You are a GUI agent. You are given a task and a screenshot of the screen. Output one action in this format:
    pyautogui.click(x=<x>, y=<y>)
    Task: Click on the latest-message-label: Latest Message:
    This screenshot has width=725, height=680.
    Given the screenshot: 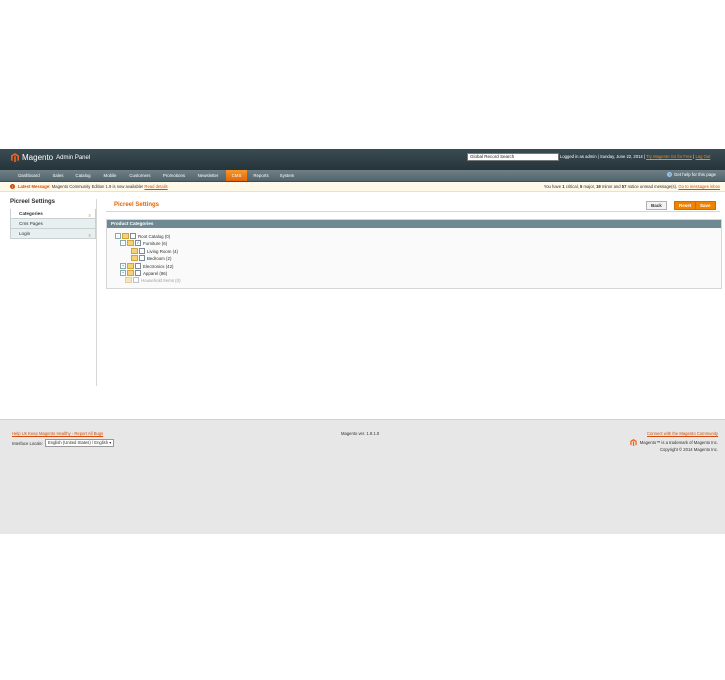 What is the action you would take?
    pyautogui.click(x=34, y=186)
    